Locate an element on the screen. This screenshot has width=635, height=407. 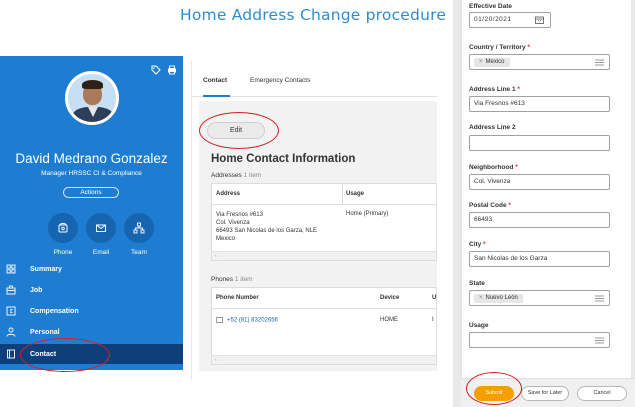
nav-item-contact: Contact is located at coordinates (91, 354).